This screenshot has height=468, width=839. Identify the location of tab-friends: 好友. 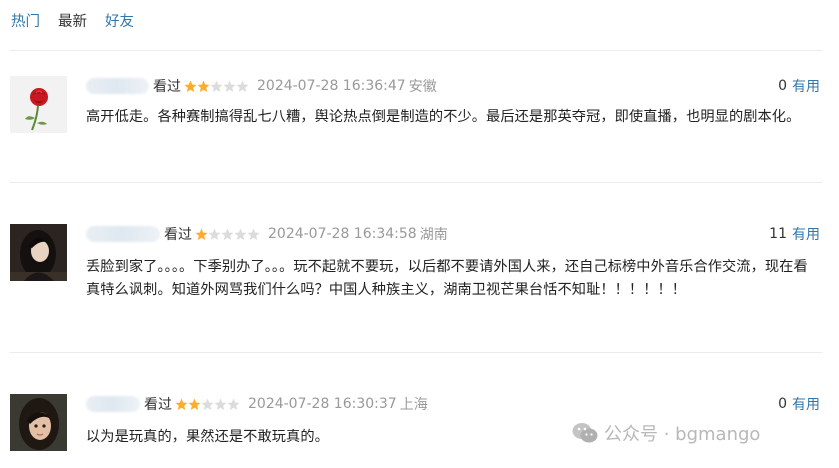
(119, 20).